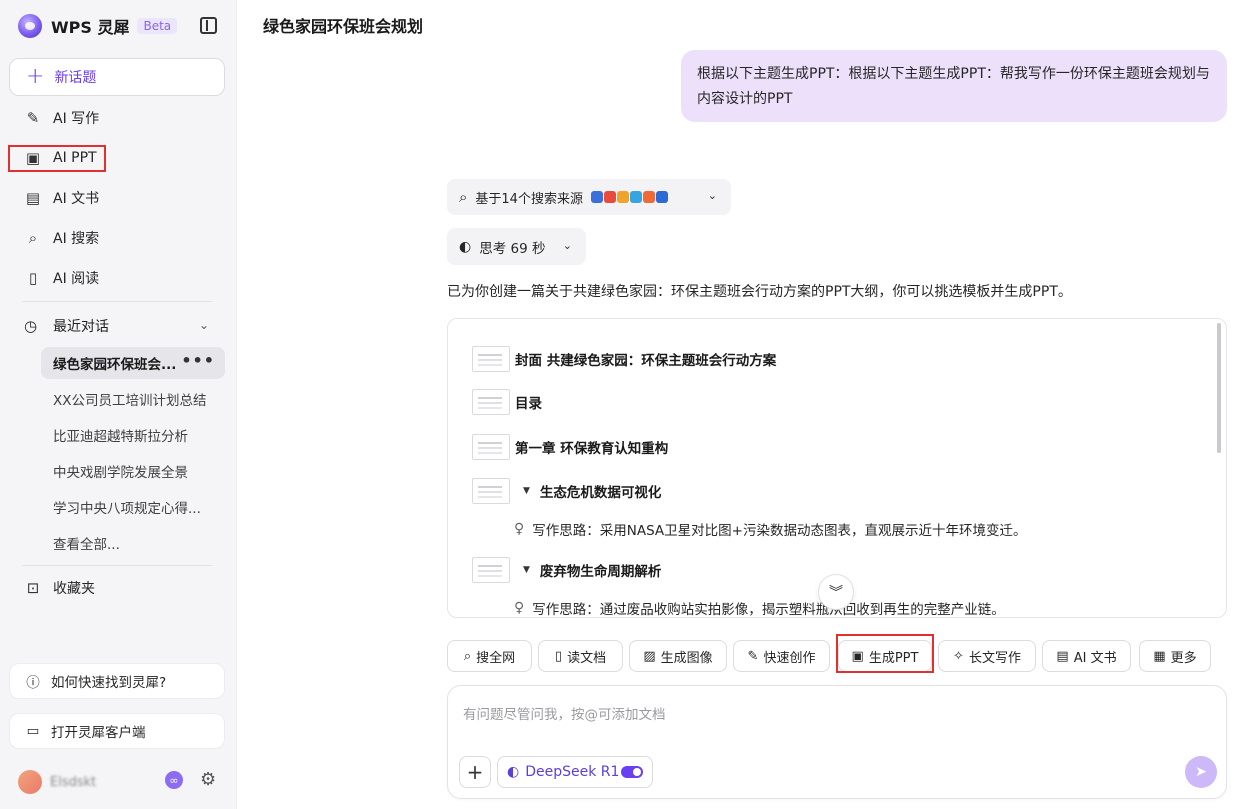  Describe the element at coordinates (98, 26) in the screenshot. I see `brand: WPS 灵犀 Beta` at that location.